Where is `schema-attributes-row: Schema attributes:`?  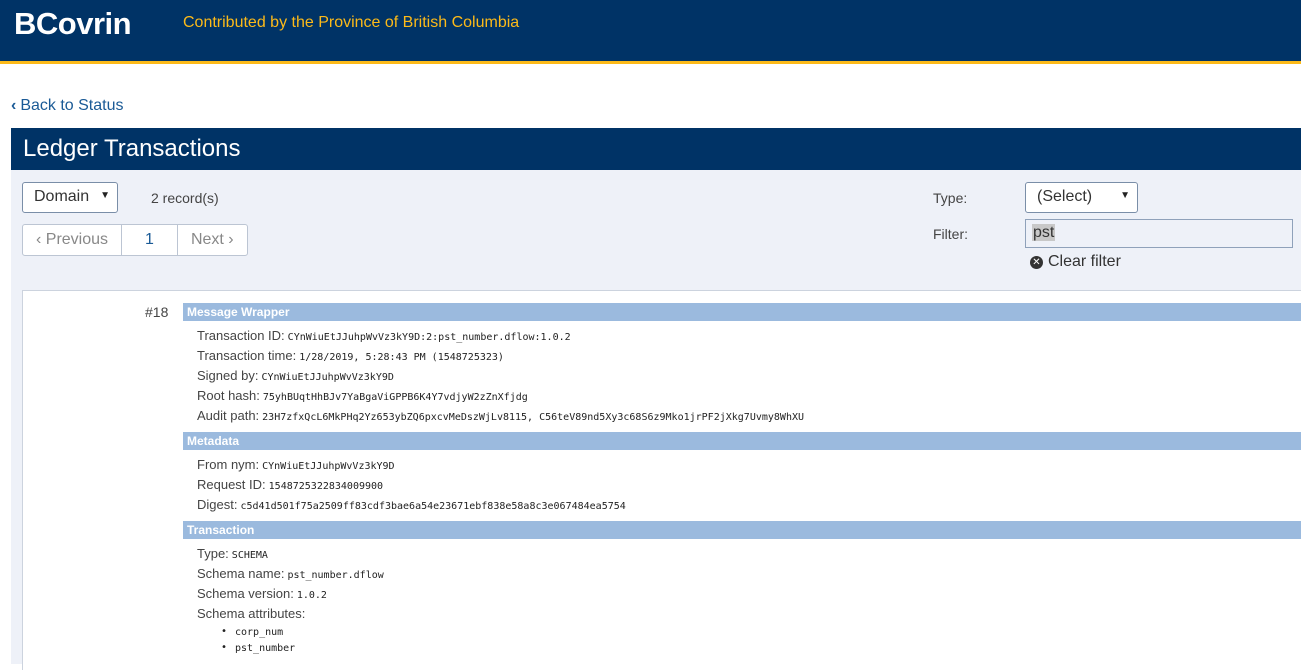
schema-attributes-row: Schema attributes: is located at coordinates (251, 613).